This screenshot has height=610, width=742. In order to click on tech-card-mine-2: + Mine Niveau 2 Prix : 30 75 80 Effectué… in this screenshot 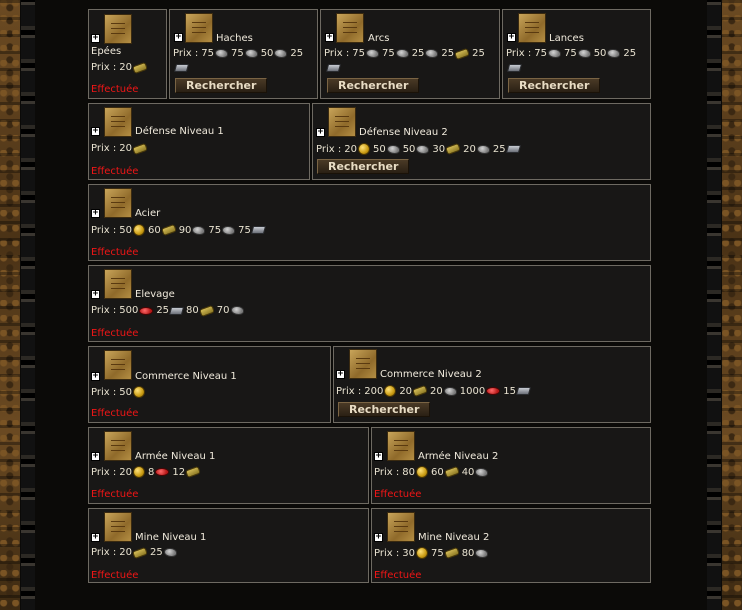, I will do `click(511, 545)`.